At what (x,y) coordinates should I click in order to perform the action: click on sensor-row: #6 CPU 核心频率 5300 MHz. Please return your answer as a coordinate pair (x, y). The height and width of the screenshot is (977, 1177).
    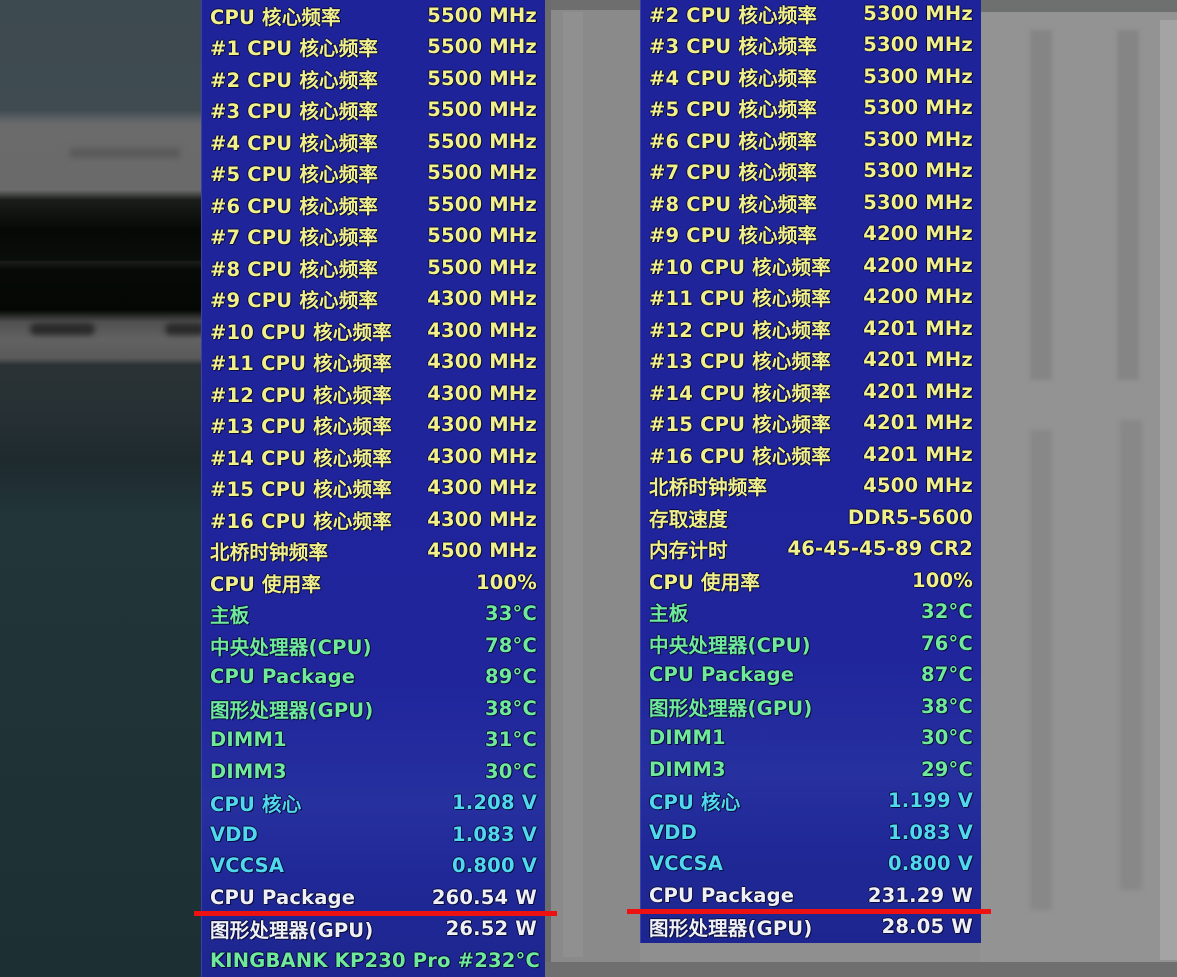
    Looking at the image, I should click on (811, 139).